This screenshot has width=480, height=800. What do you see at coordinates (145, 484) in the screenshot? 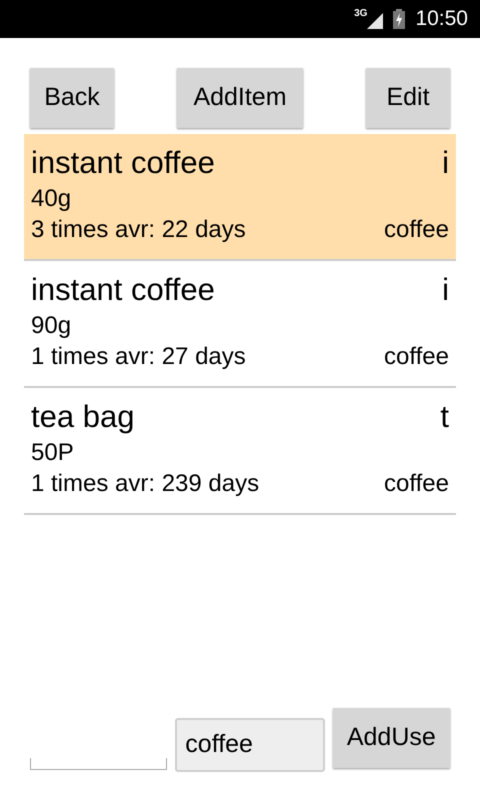
I see `usage-text: 1 times avr: 239 days` at bounding box center [145, 484].